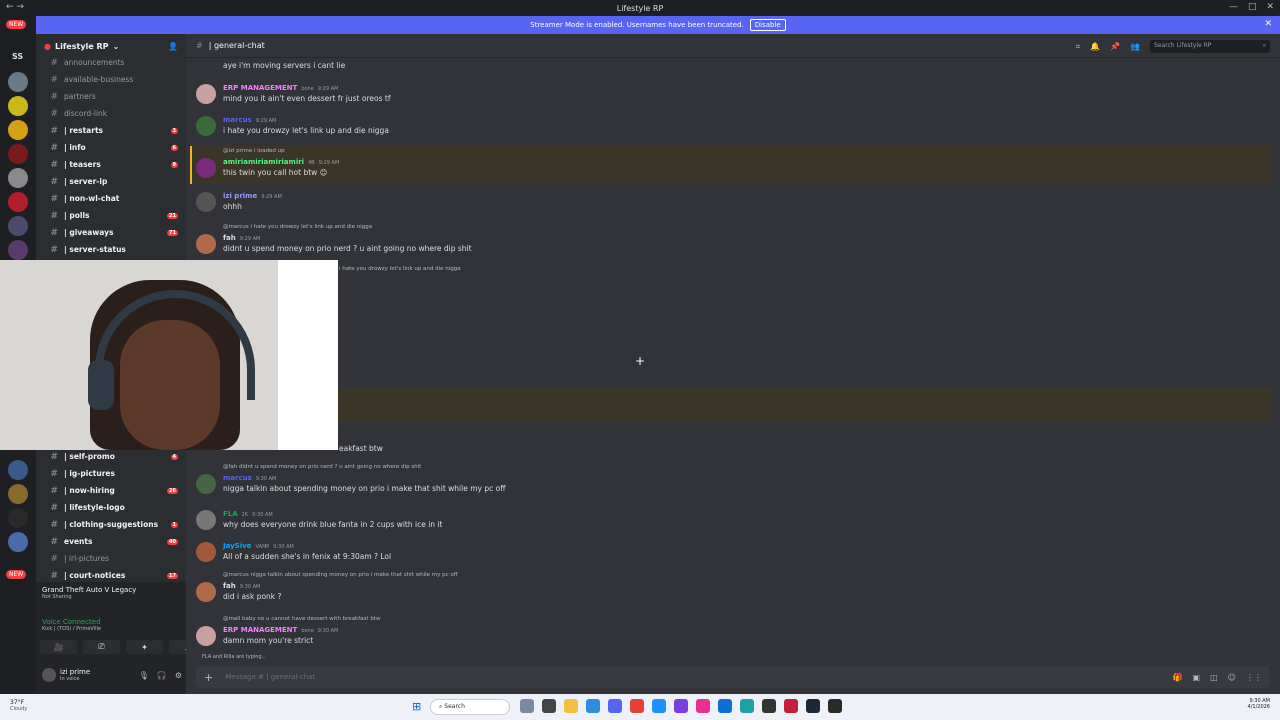  What do you see at coordinates (144, 647) in the screenshot?
I see `activities-icon: ✦` at bounding box center [144, 647].